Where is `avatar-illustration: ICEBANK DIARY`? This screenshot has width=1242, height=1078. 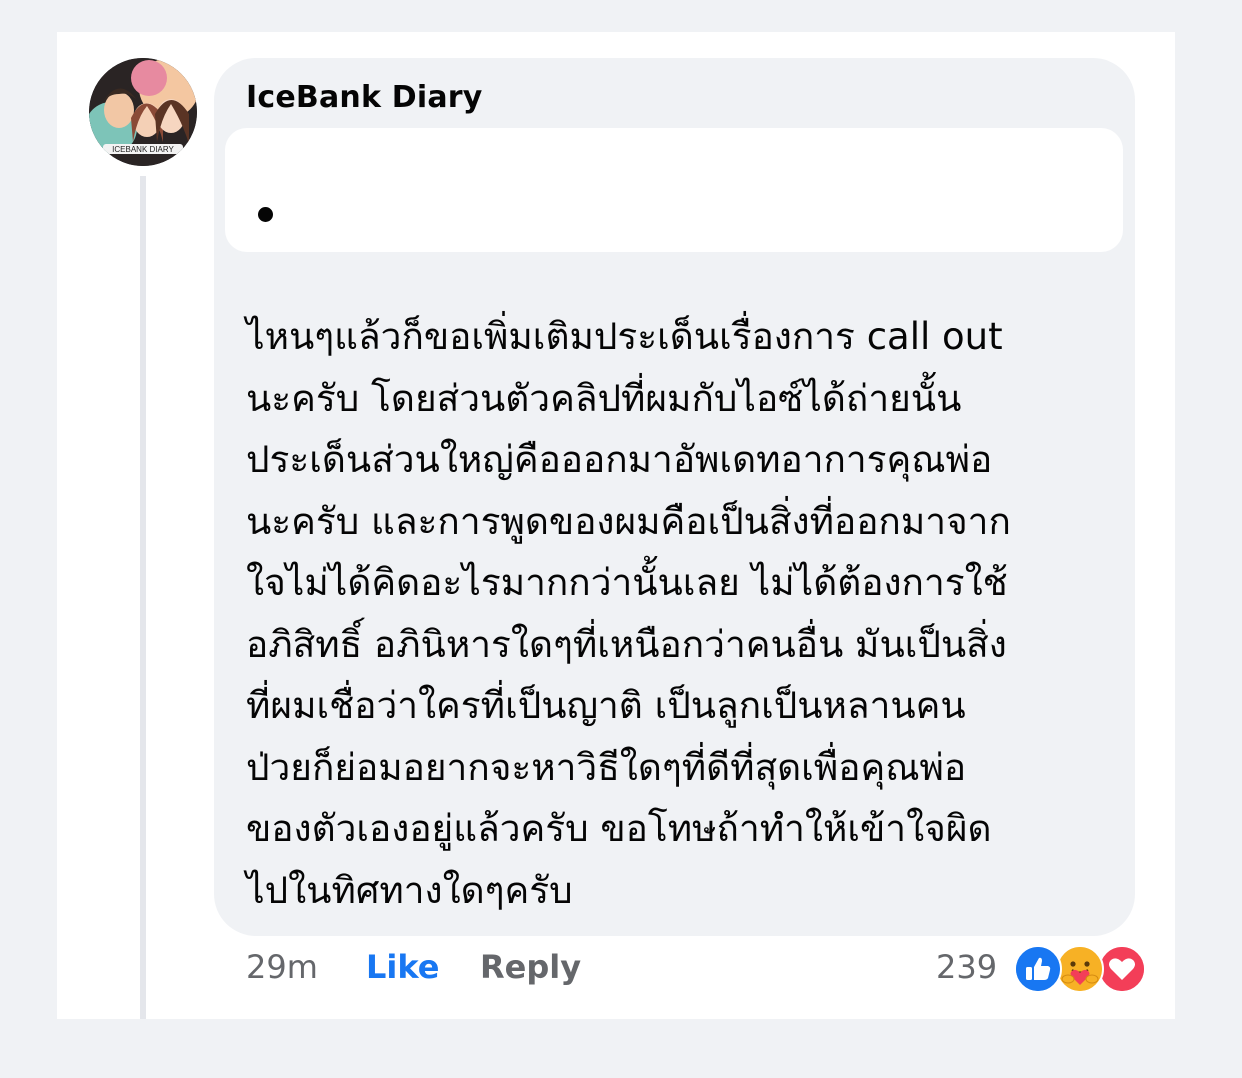 avatar-illustration: ICEBANK DIARY is located at coordinates (143, 112).